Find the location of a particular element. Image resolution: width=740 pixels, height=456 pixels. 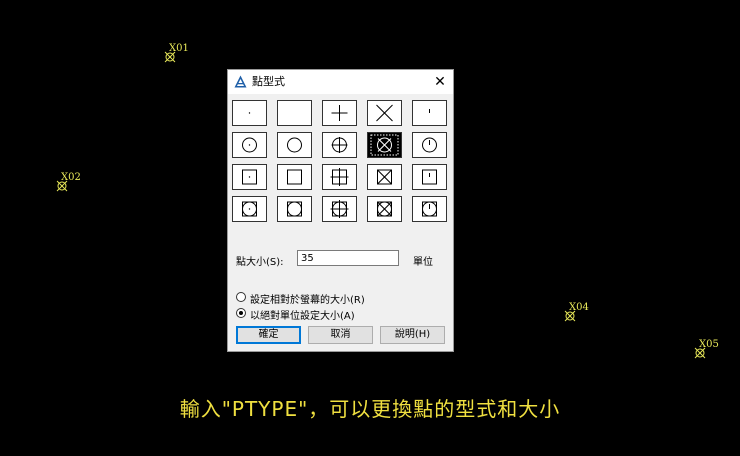

point-size-input is located at coordinates (348, 258).